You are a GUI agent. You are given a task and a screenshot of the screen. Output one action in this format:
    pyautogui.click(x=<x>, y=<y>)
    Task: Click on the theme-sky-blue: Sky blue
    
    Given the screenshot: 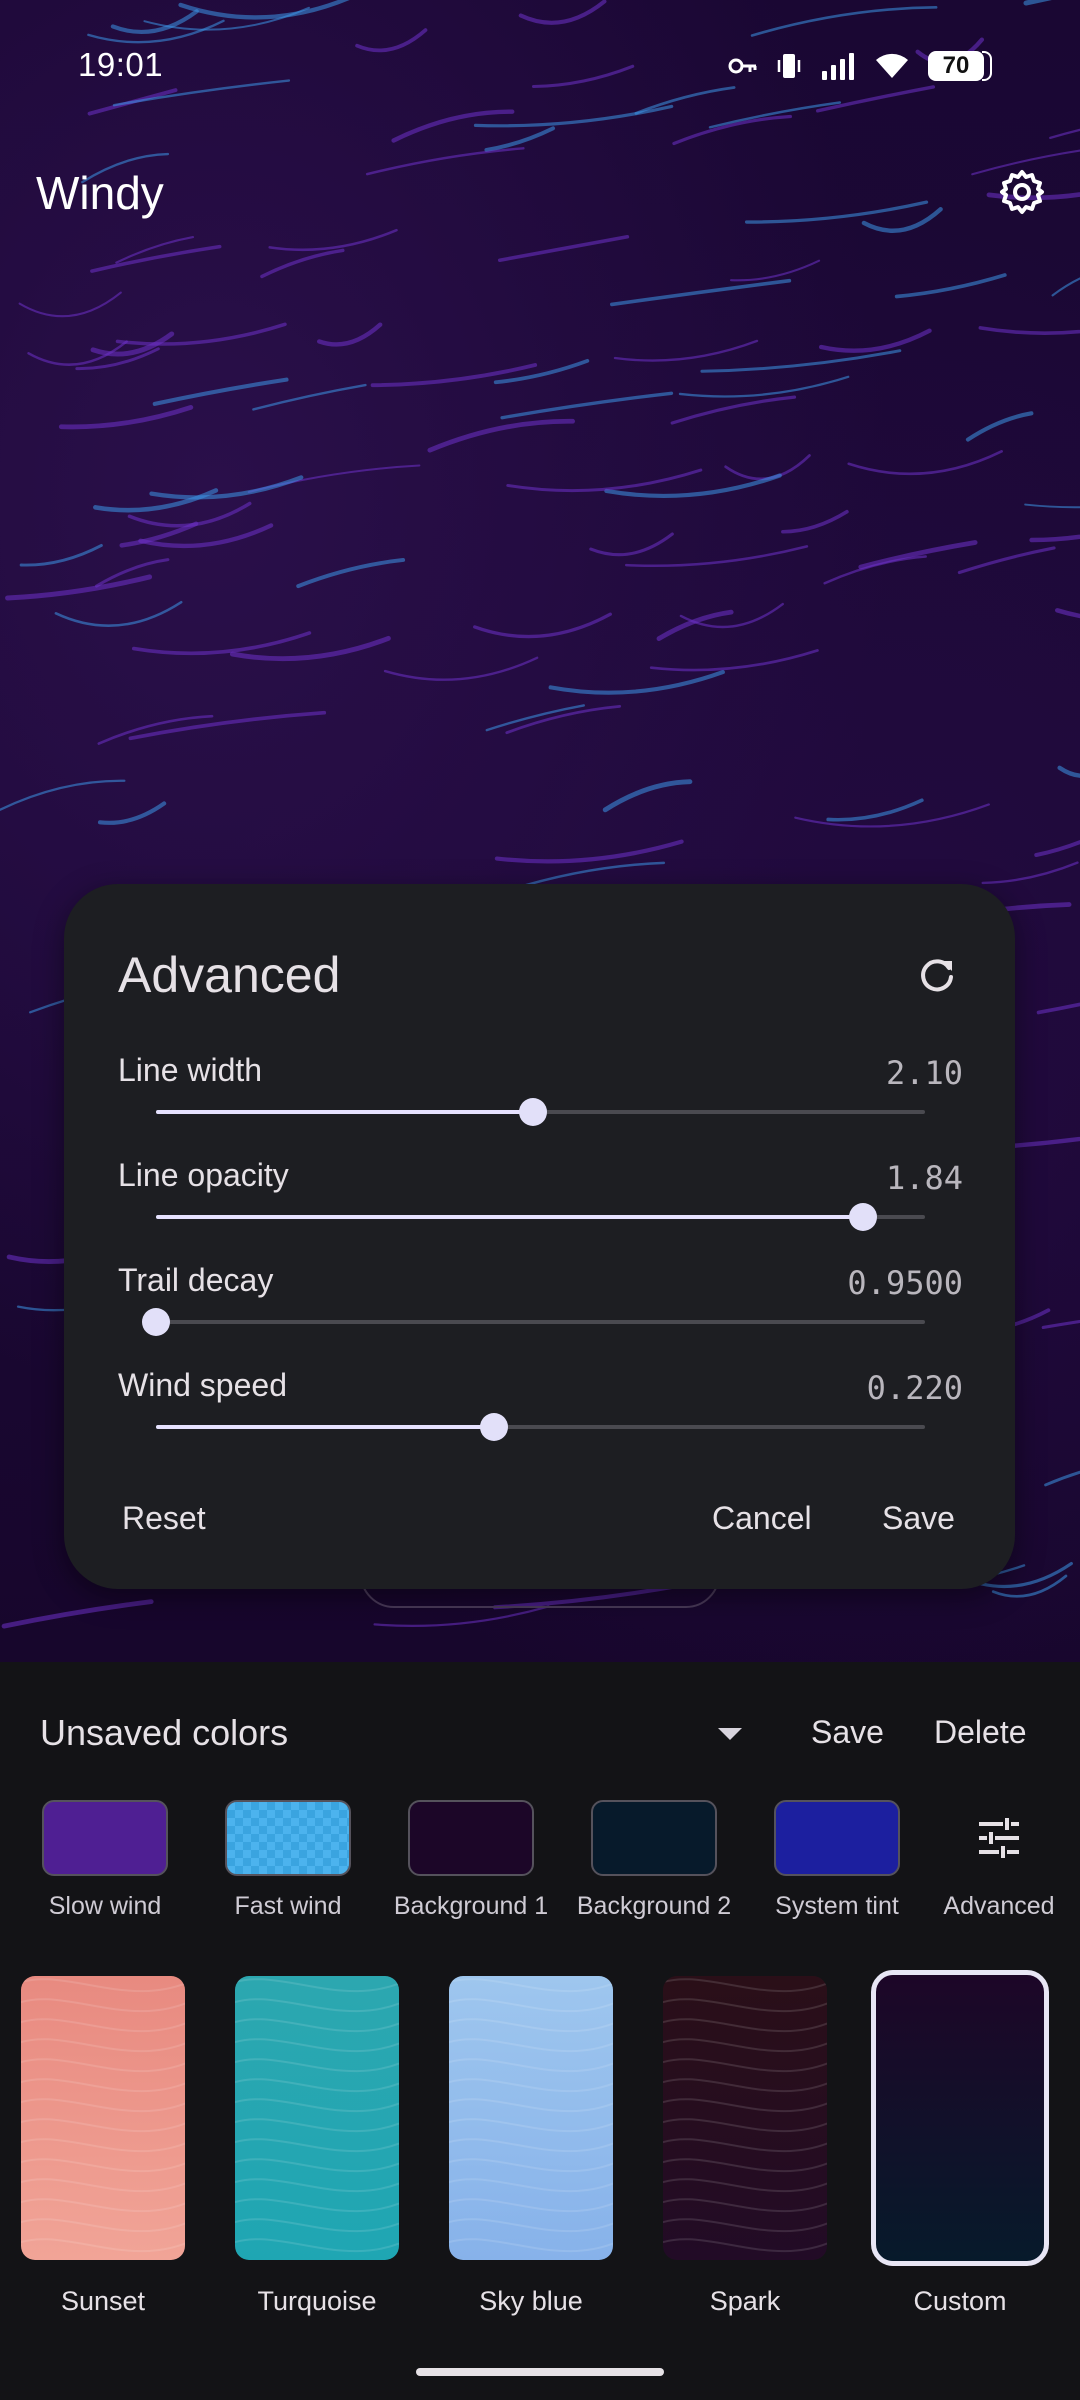 What is the action you would take?
    pyautogui.click(x=531, y=2146)
    